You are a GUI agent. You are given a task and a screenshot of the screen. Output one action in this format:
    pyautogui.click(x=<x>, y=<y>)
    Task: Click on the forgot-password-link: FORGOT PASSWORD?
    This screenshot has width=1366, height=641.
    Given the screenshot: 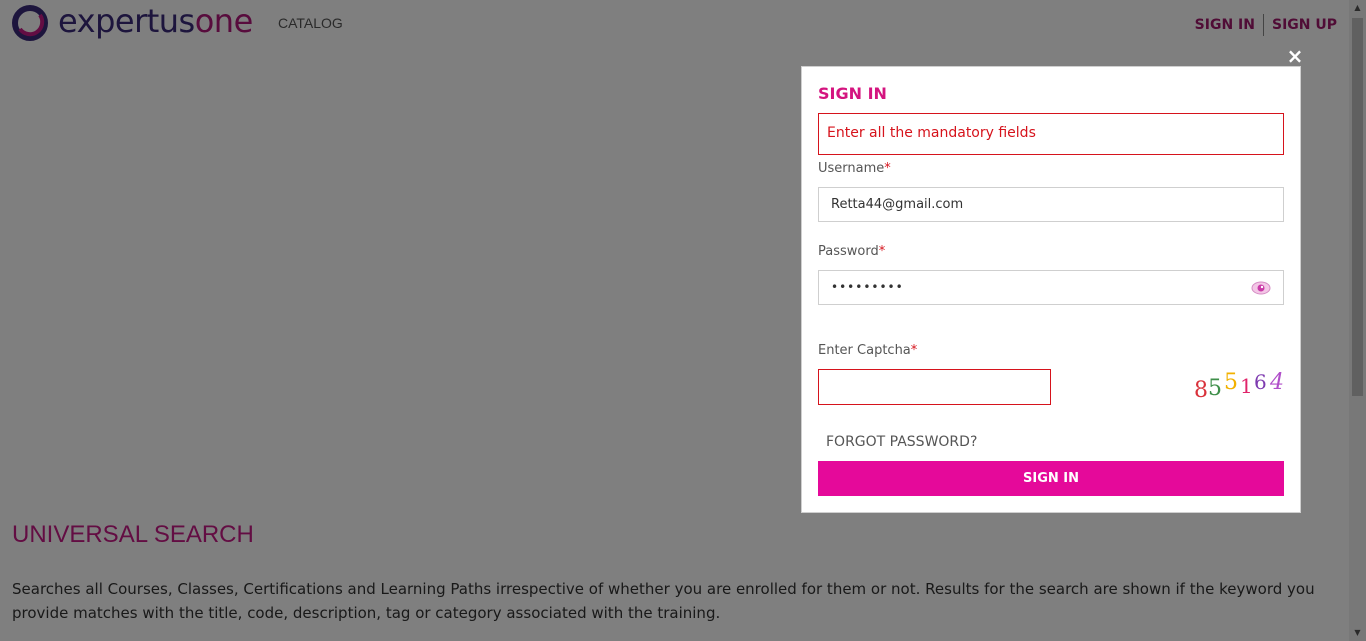 What is the action you would take?
    pyautogui.click(x=901, y=442)
    